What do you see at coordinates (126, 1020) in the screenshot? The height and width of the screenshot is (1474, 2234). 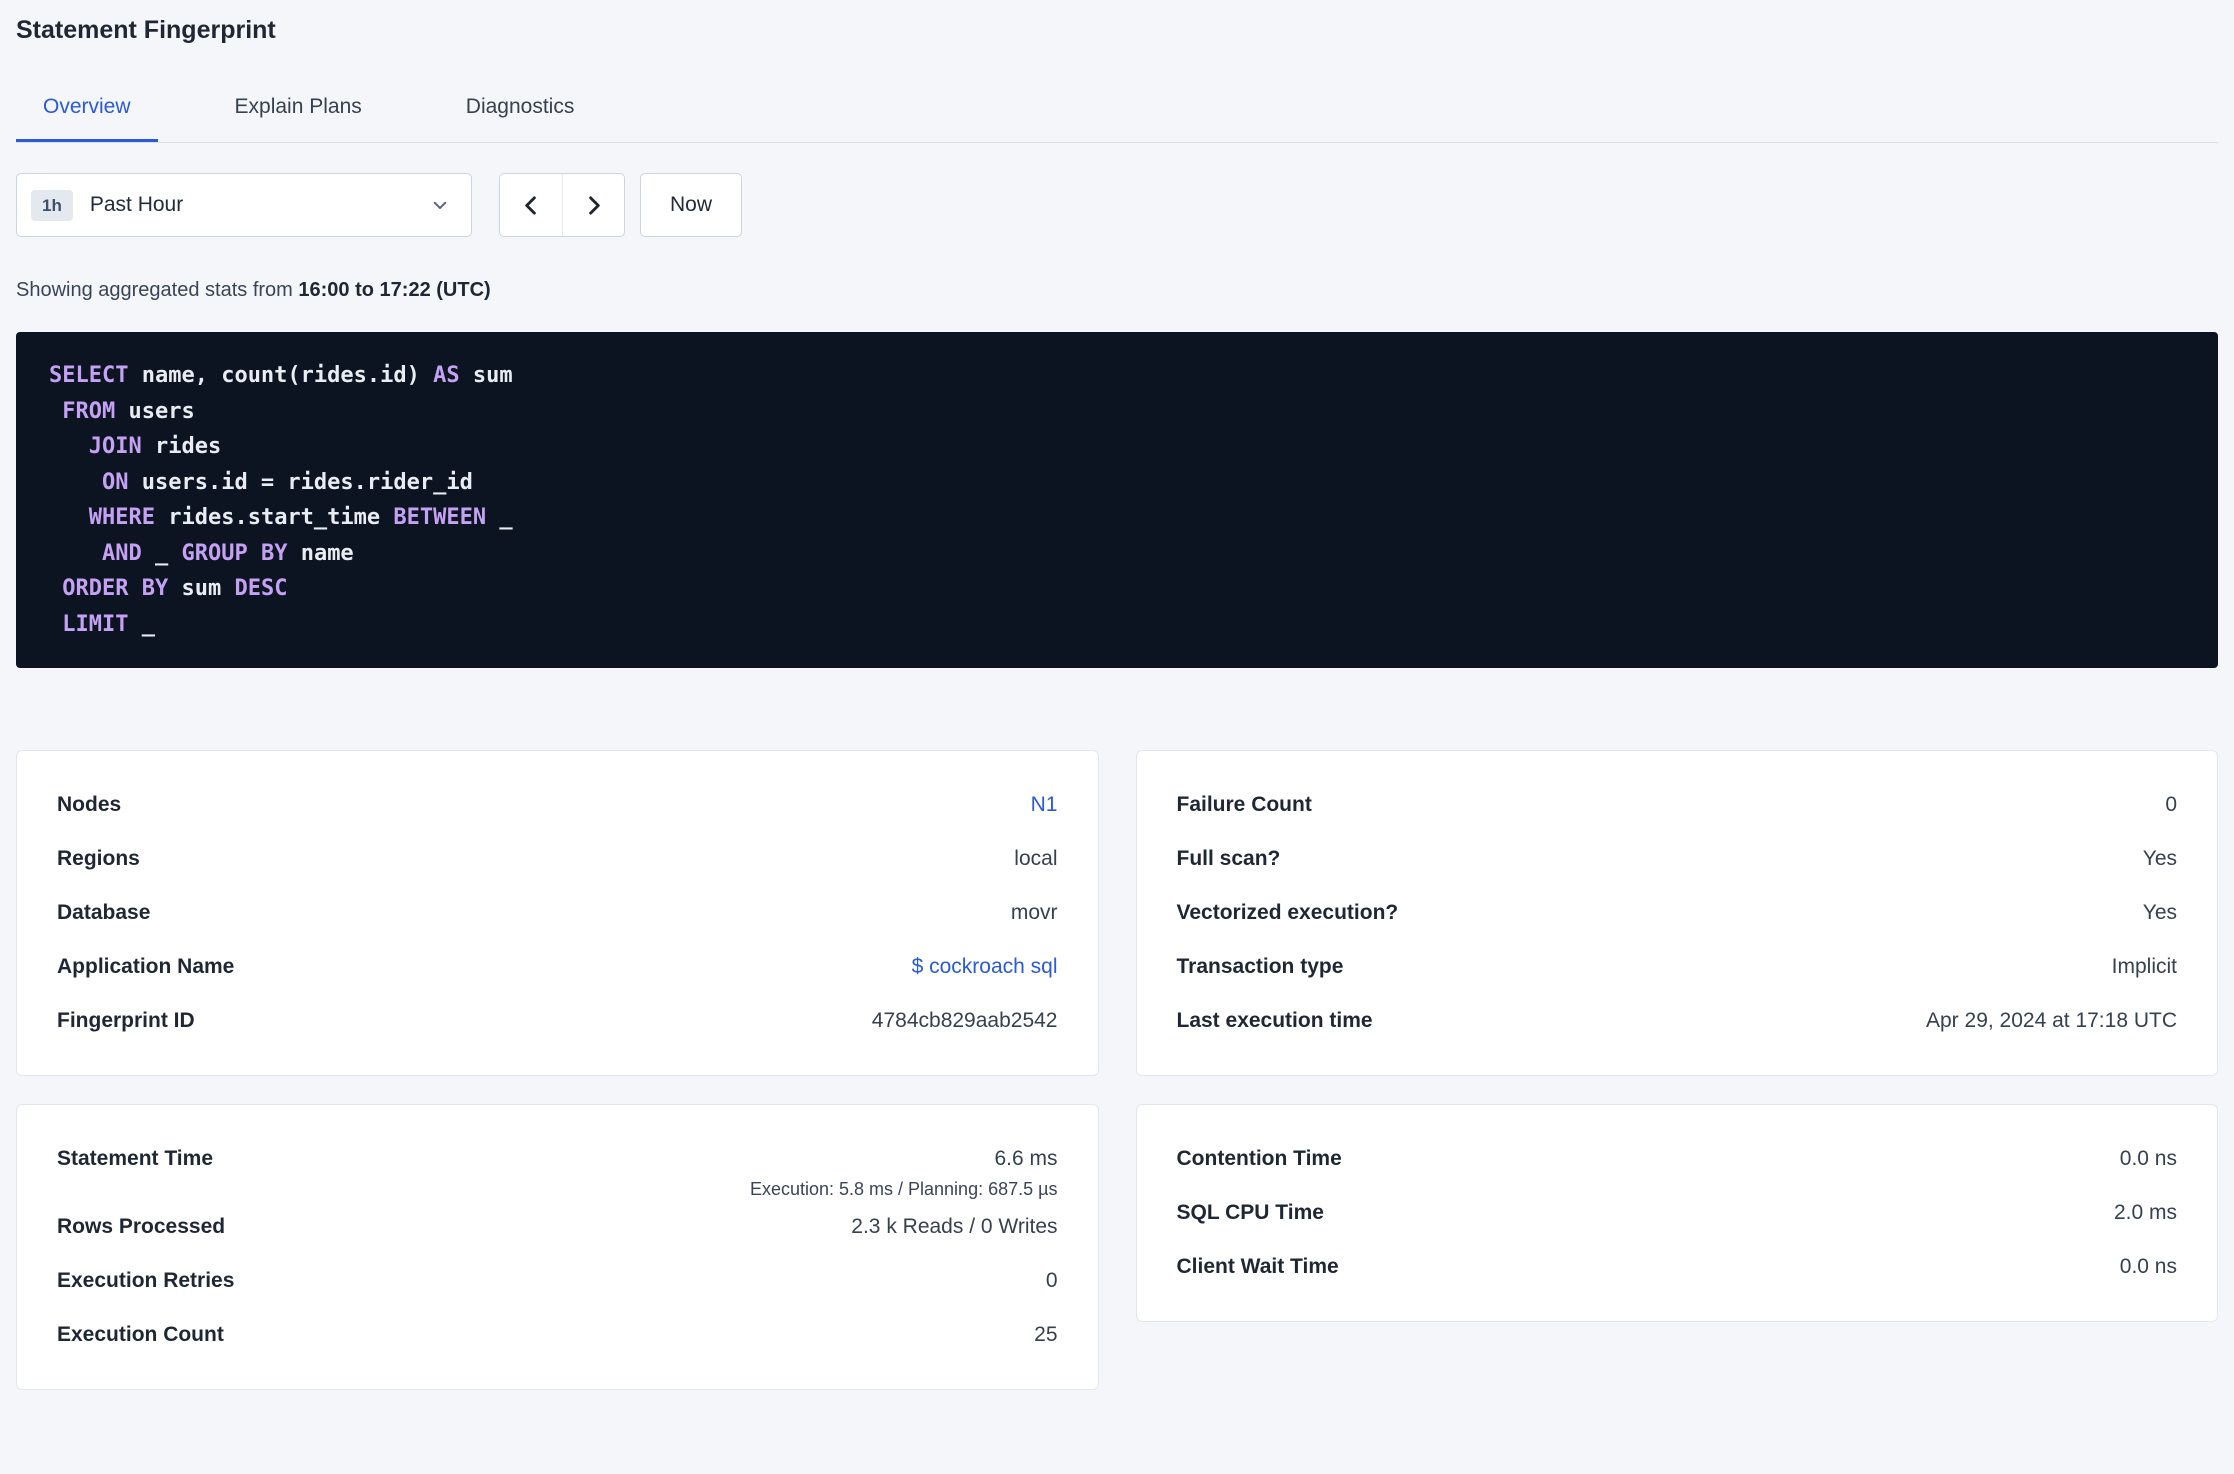 I see `stat-label: Fingerprint ID` at bounding box center [126, 1020].